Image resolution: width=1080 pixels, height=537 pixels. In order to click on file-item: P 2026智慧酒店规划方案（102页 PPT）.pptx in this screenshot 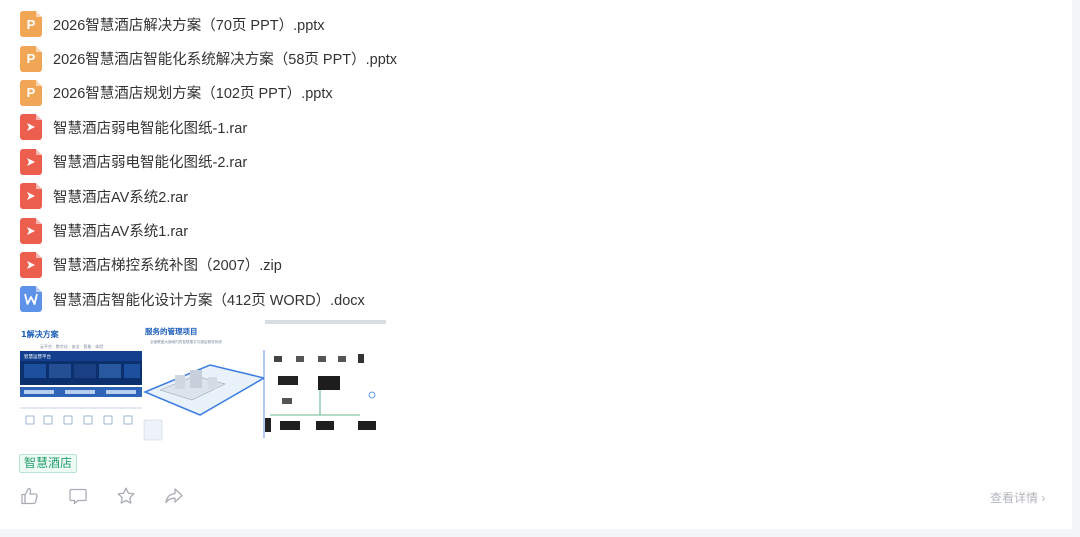, I will do `click(208, 93)`.